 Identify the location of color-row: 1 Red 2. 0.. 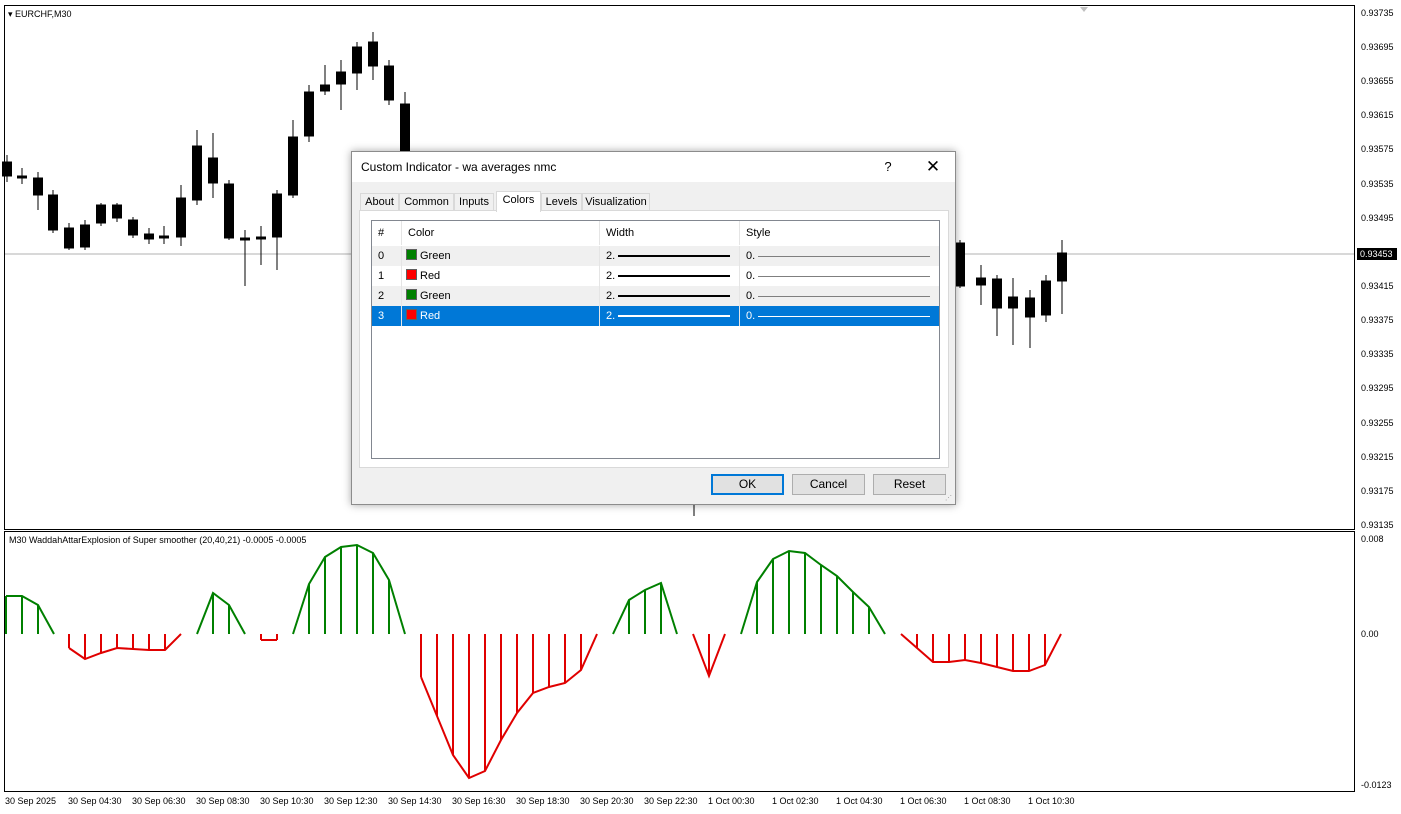
(655, 276).